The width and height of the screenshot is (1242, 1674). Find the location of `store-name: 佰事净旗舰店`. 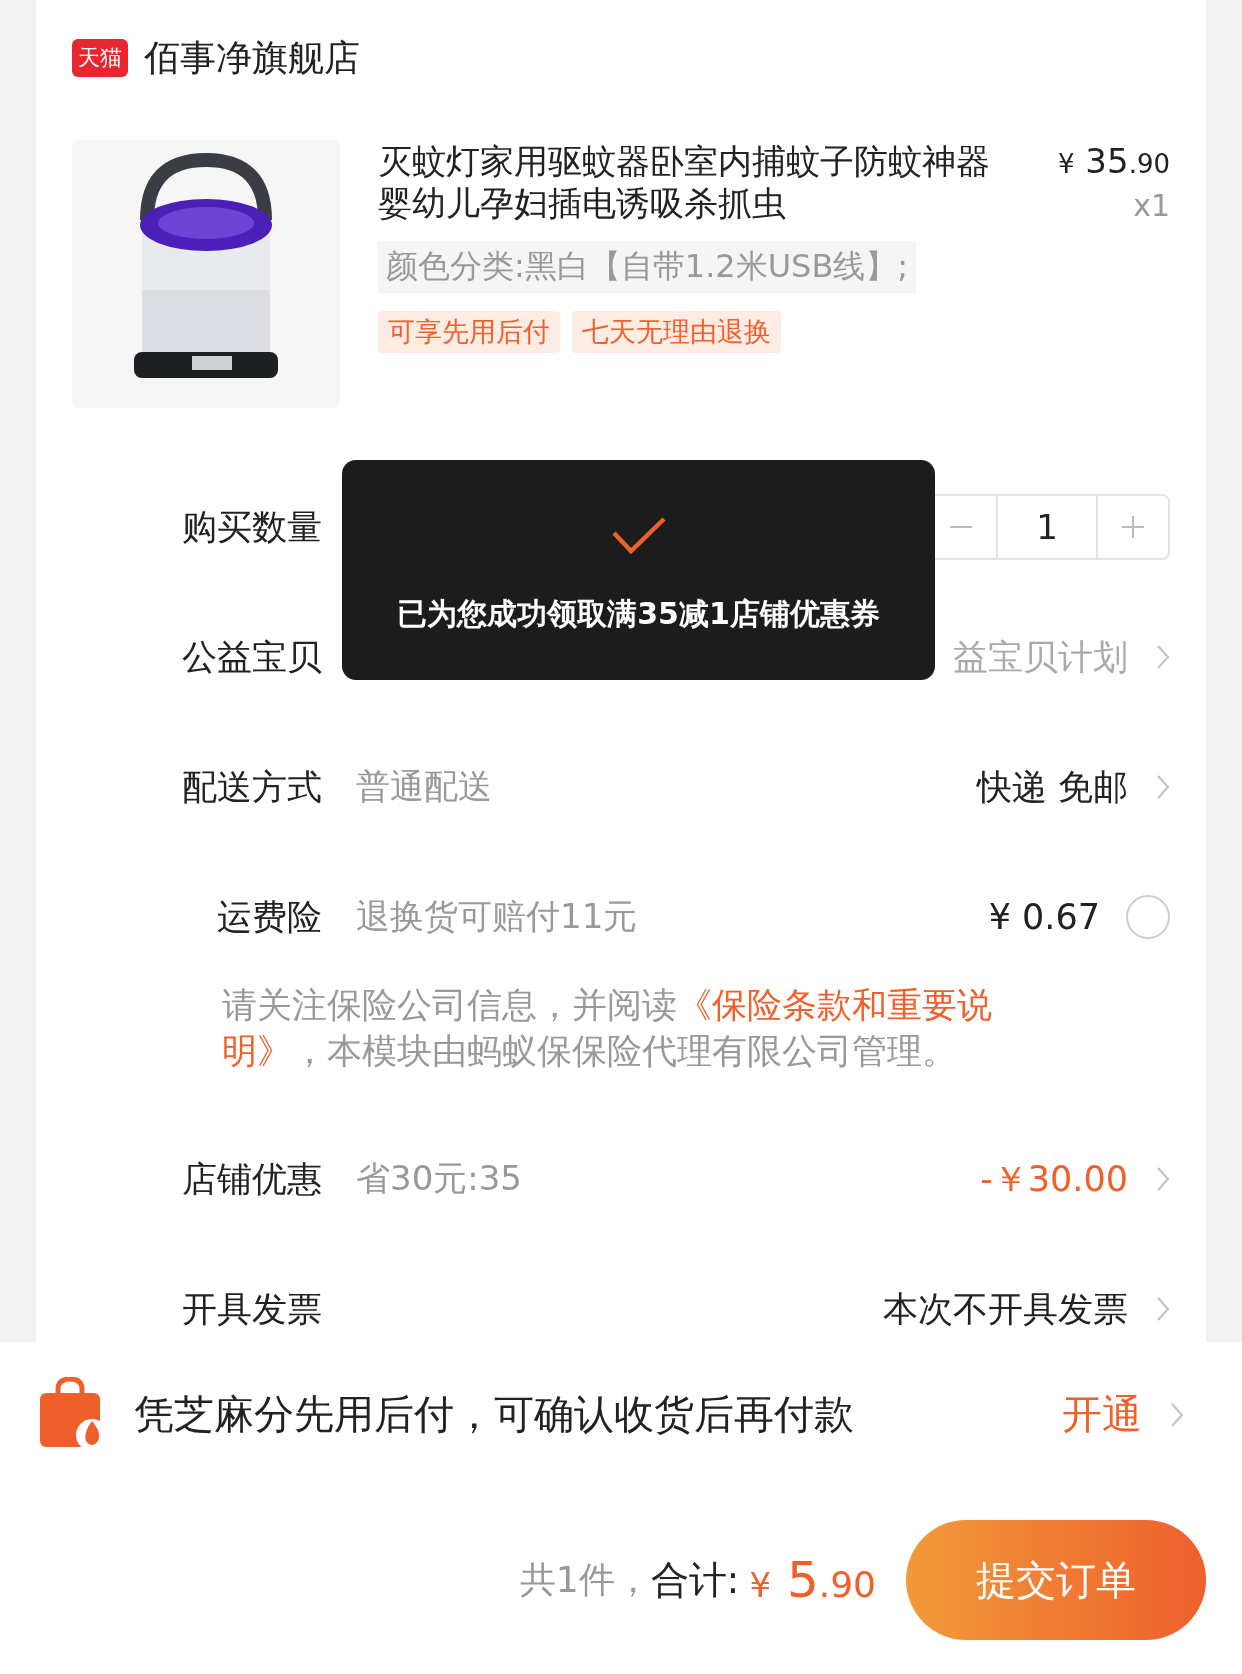

store-name: 佰事净旗舰店 is located at coordinates (252, 58).